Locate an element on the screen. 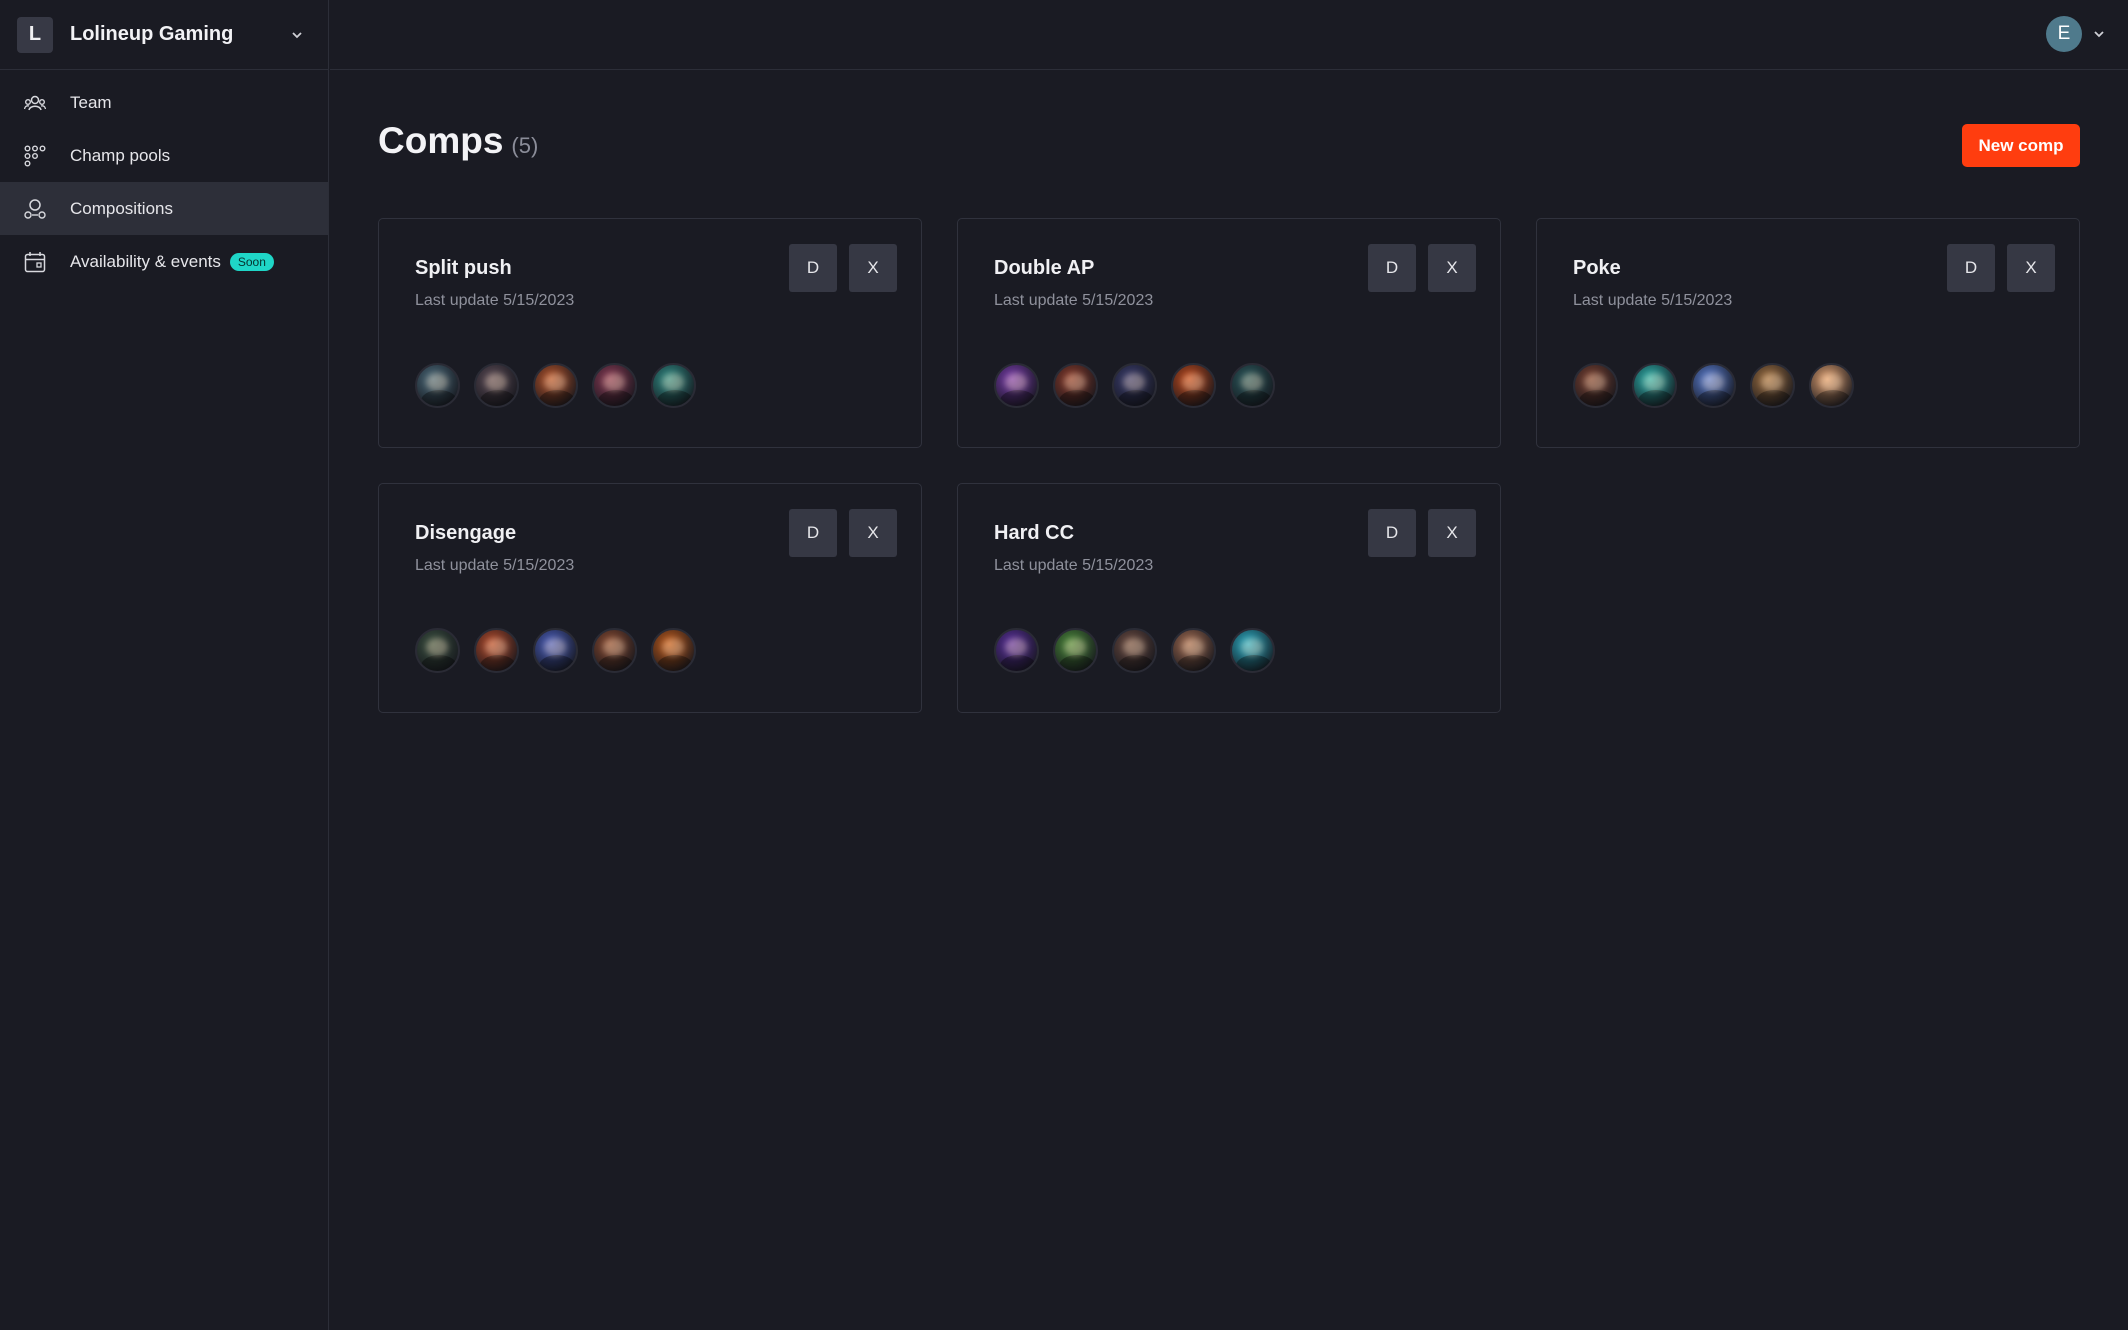  comp-card: Double AP Last update 5/15/2023 D X is located at coordinates (1229, 333).